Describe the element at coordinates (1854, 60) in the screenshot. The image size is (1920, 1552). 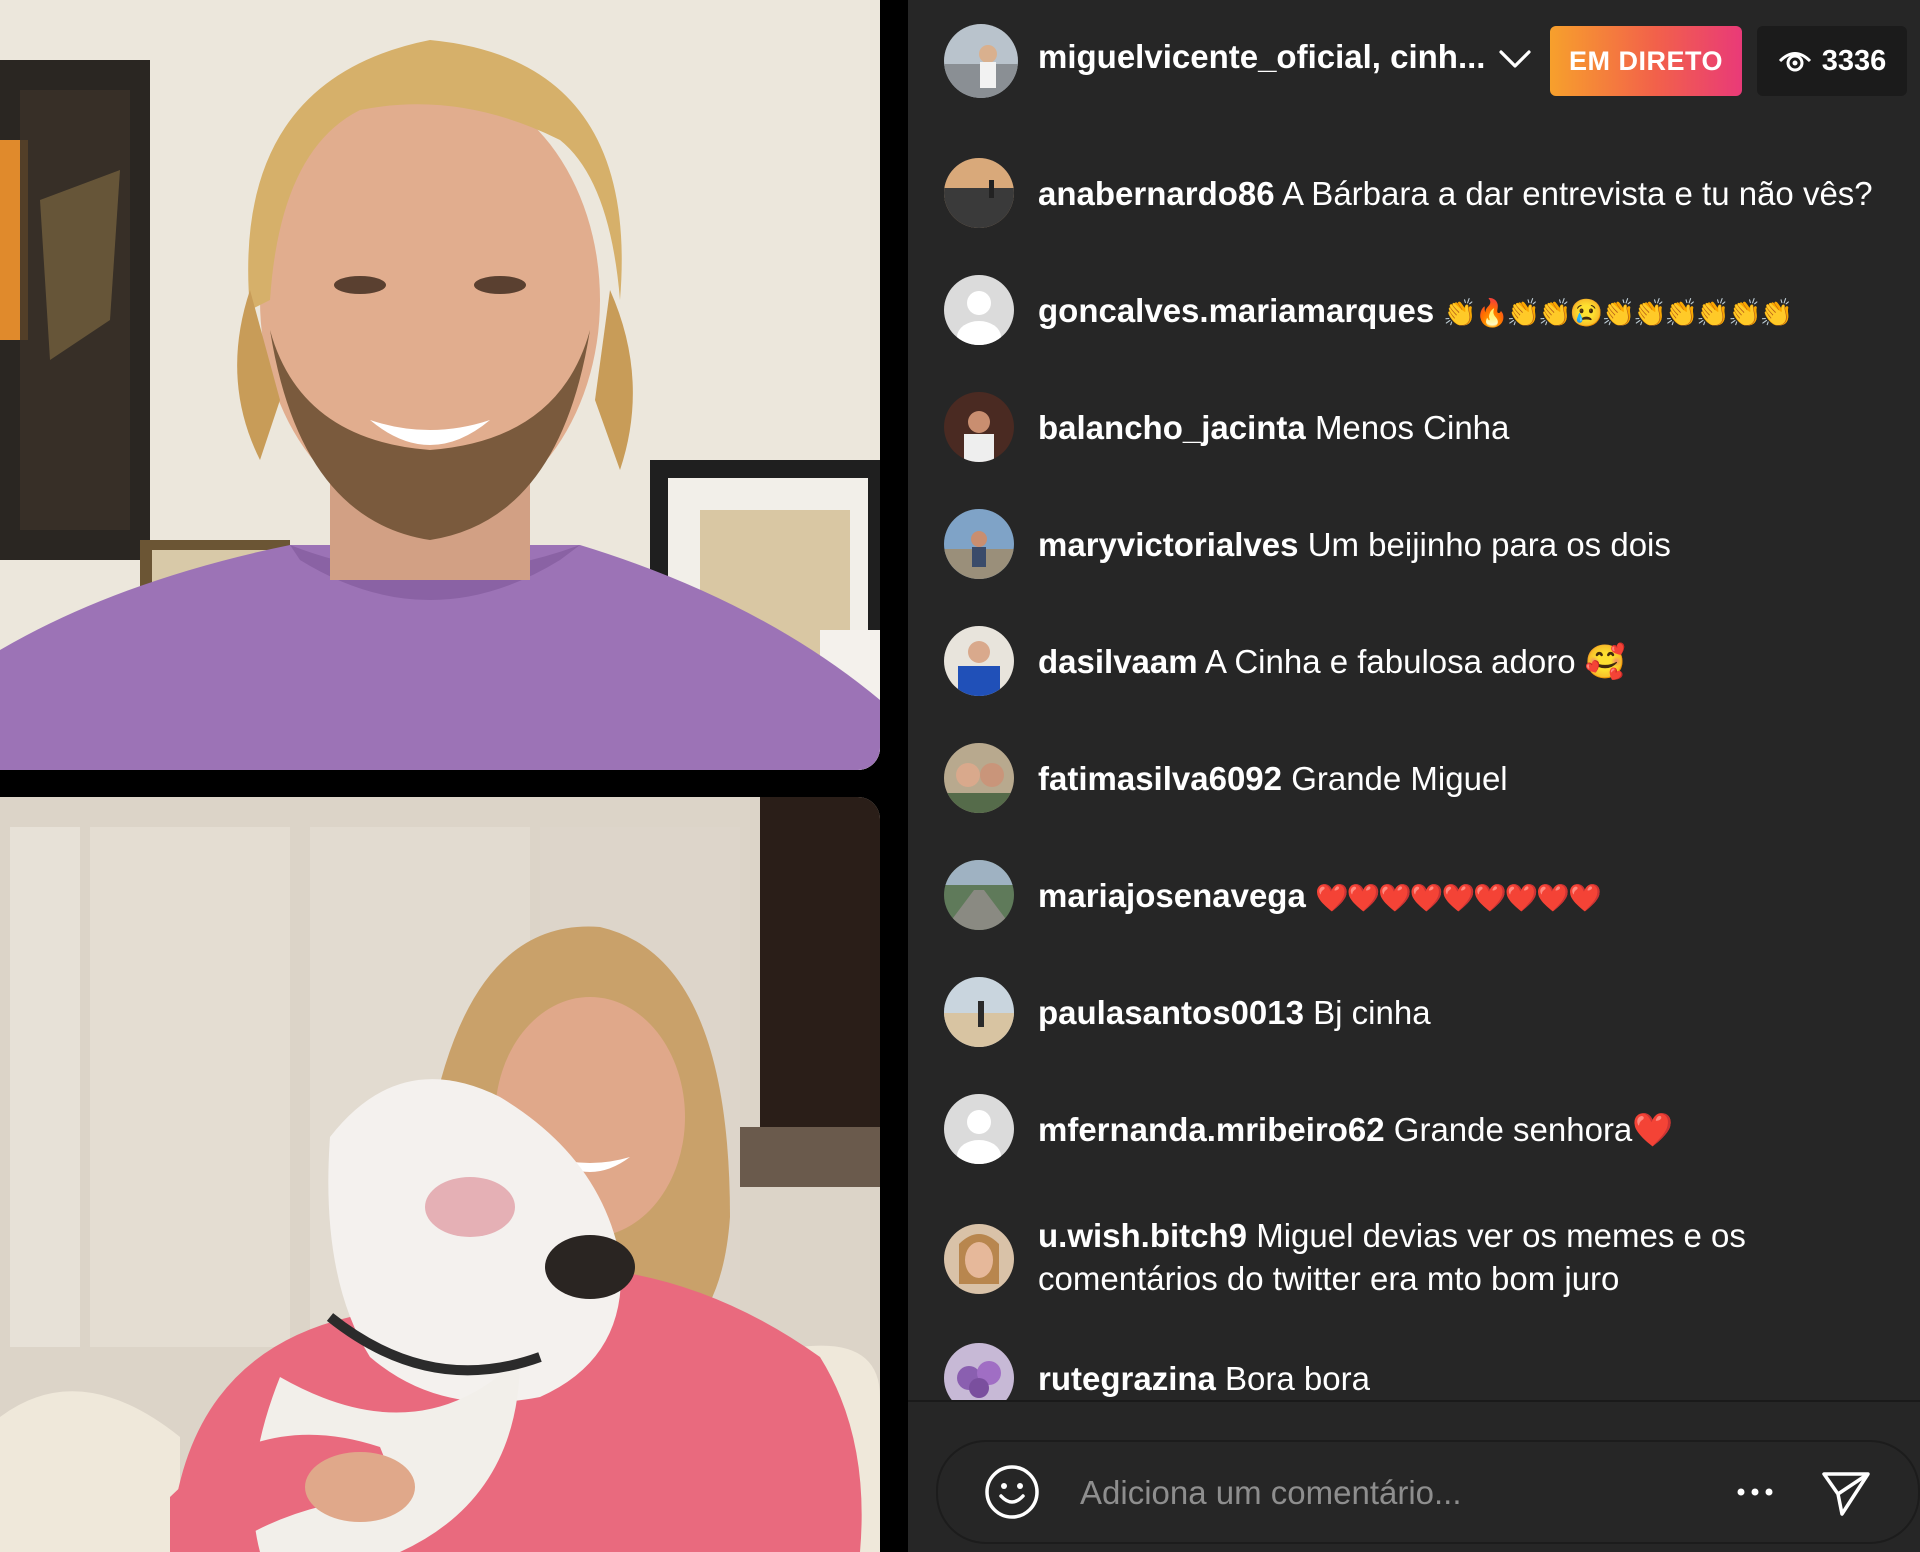
I see `viewer-count: 3336` at that location.